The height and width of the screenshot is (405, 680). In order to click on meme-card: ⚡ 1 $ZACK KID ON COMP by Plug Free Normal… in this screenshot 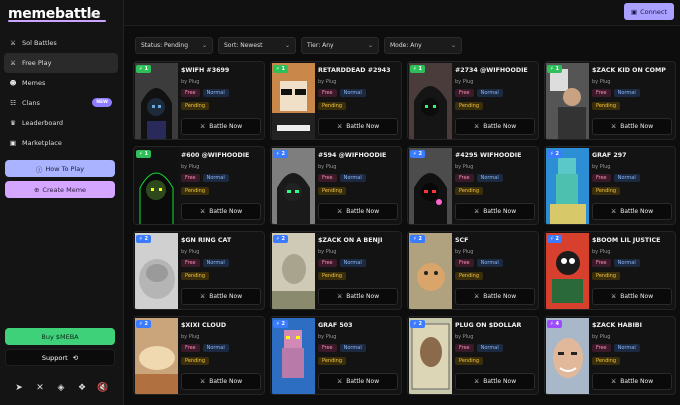, I will do `click(610, 100)`.